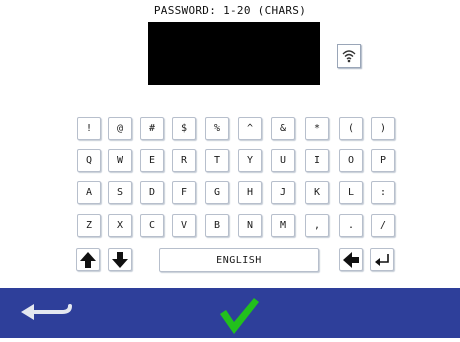 The image size is (460, 342). Describe the element at coordinates (184, 160) in the screenshot. I see `key: R` at that location.